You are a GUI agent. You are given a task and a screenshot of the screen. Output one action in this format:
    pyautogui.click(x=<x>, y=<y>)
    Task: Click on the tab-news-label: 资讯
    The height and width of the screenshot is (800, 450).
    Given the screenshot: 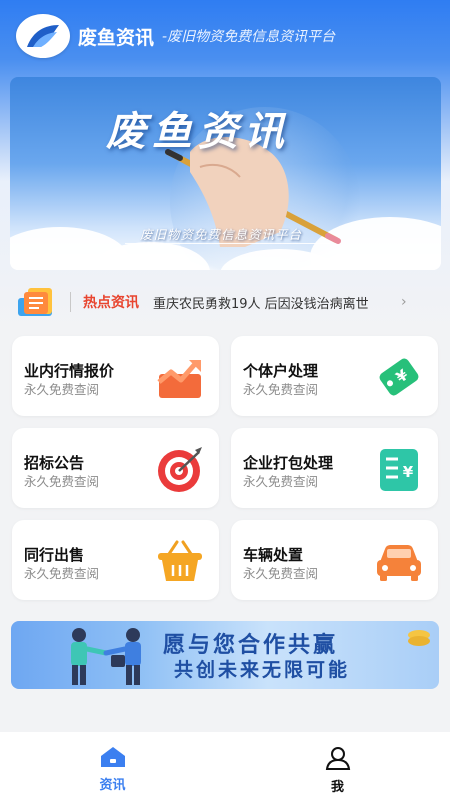 What is the action you would take?
    pyautogui.click(x=112, y=785)
    